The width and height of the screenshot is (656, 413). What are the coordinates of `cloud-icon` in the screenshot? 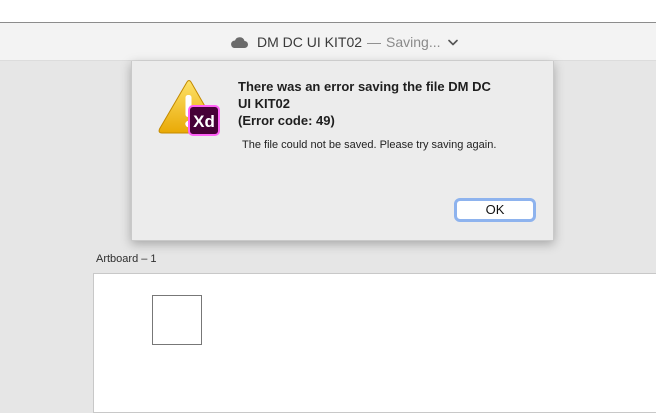 It's located at (239, 42).